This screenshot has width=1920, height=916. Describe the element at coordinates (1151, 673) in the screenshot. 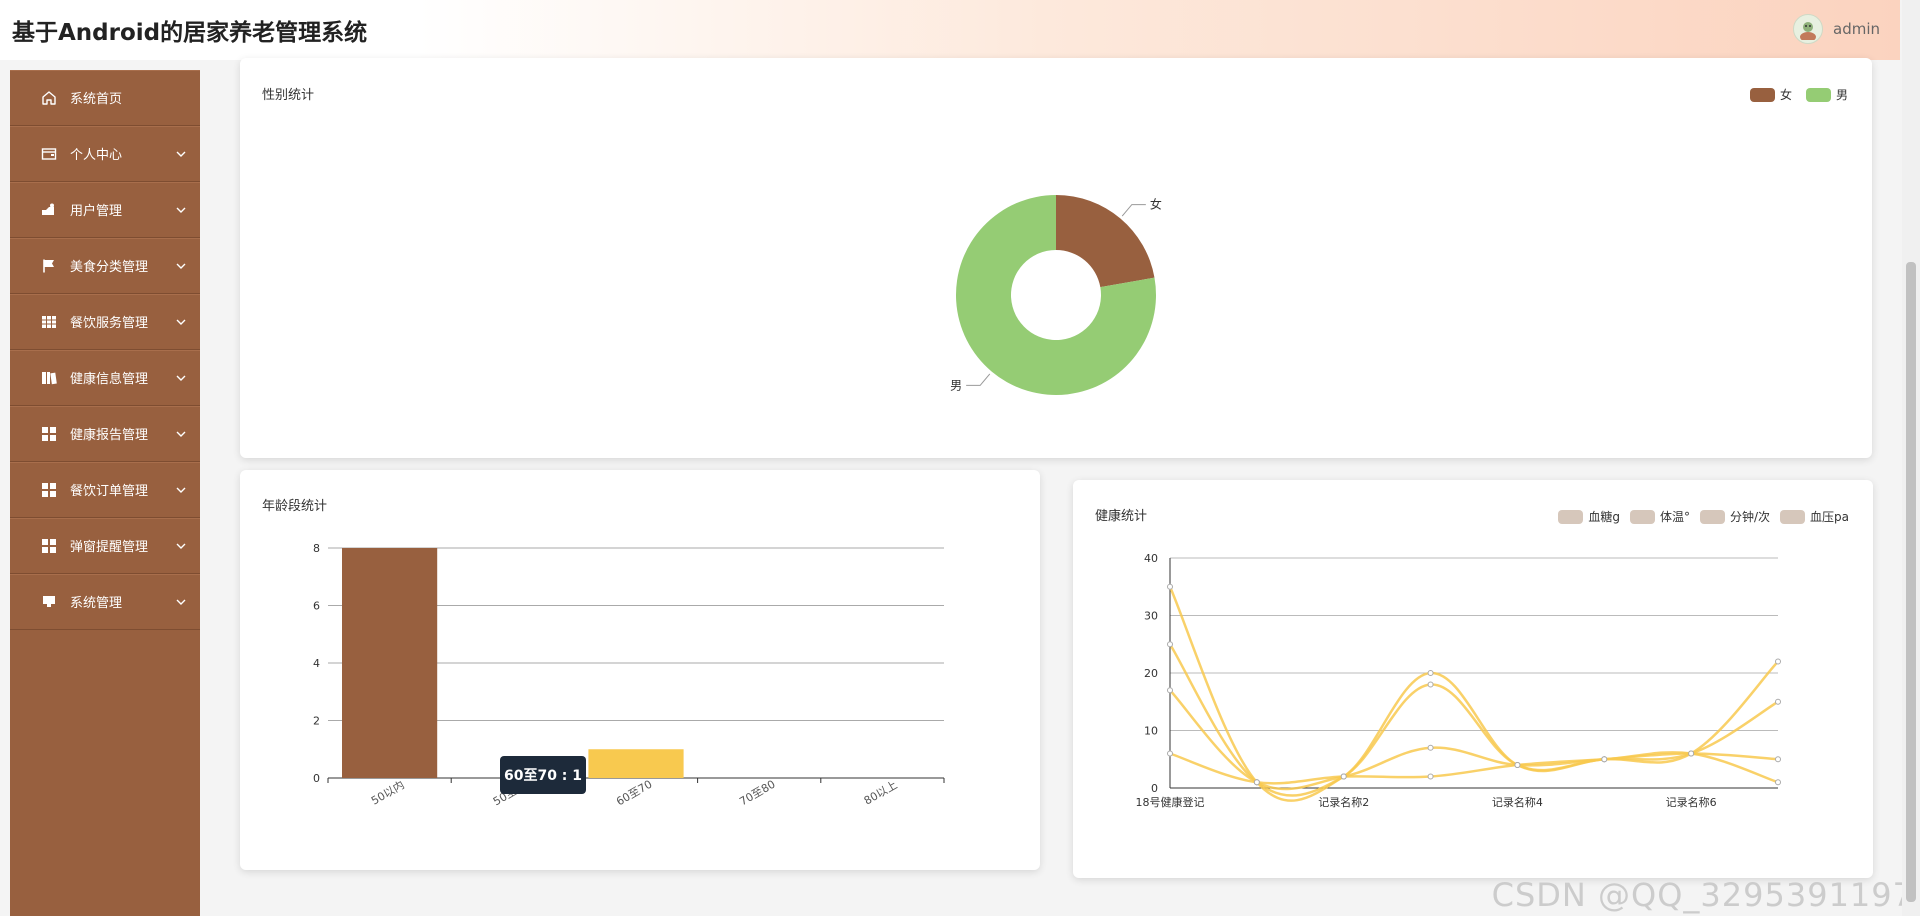

I see `y-tick-label: 20` at that location.